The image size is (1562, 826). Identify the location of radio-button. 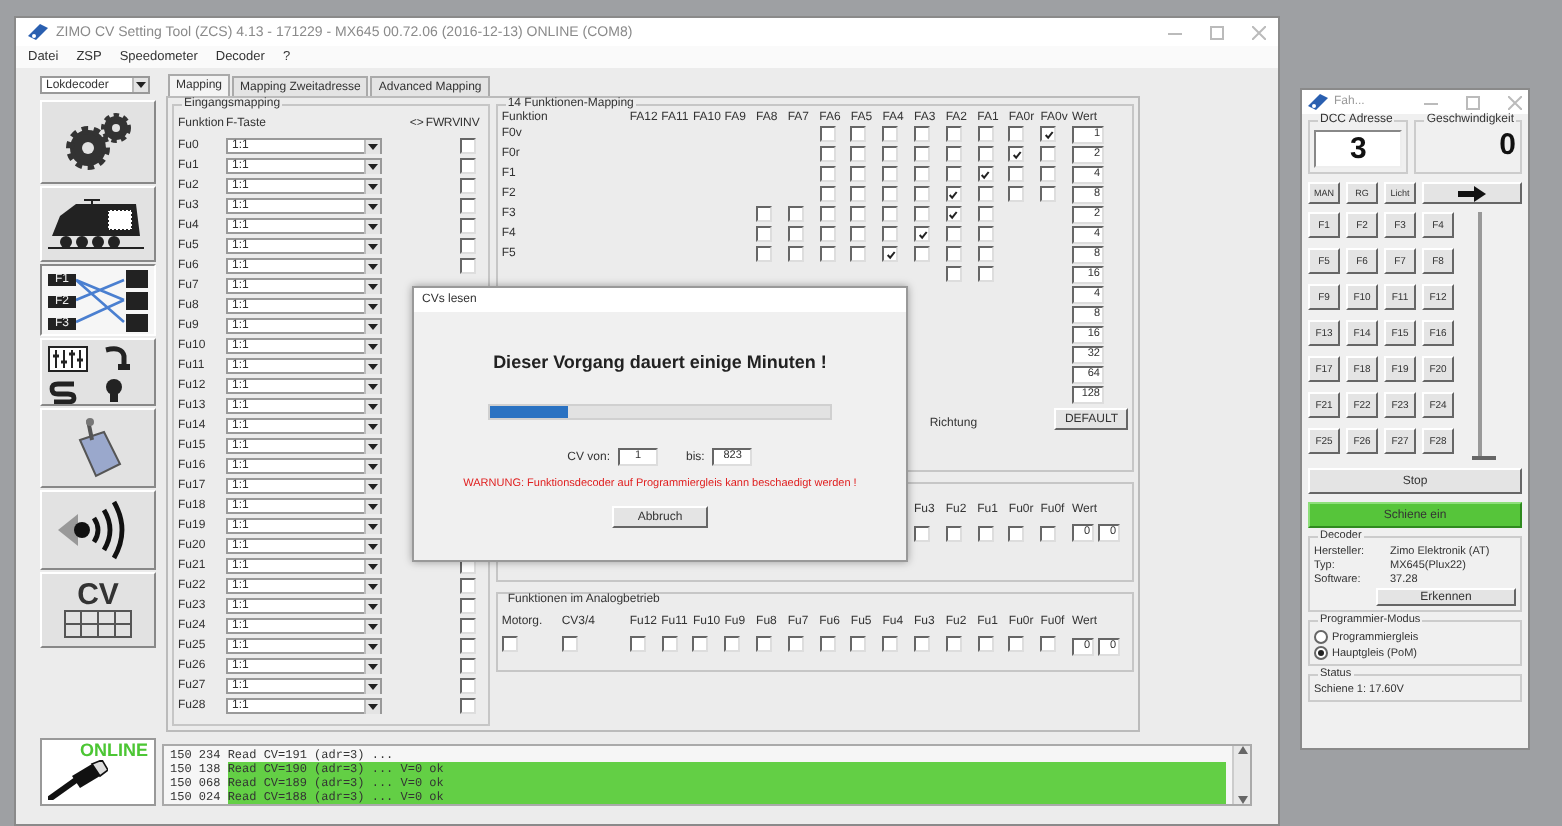
(1321, 637).